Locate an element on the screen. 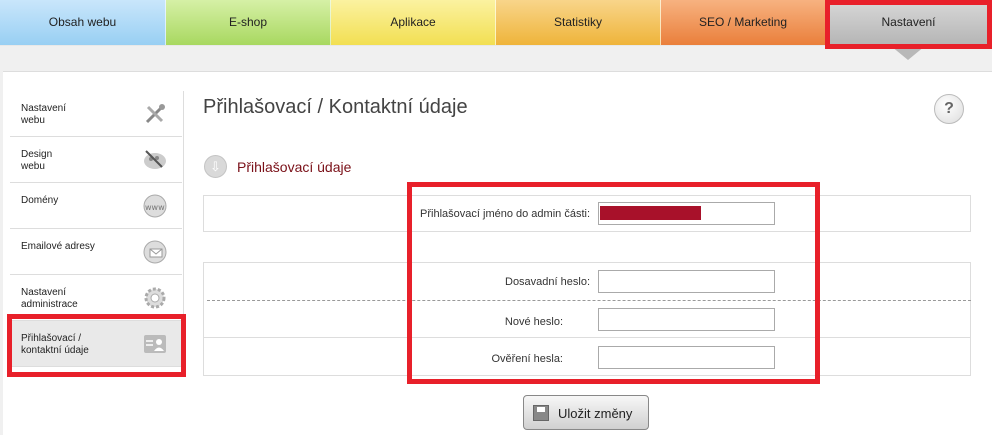  current-password-input is located at coordinates (686, 281).